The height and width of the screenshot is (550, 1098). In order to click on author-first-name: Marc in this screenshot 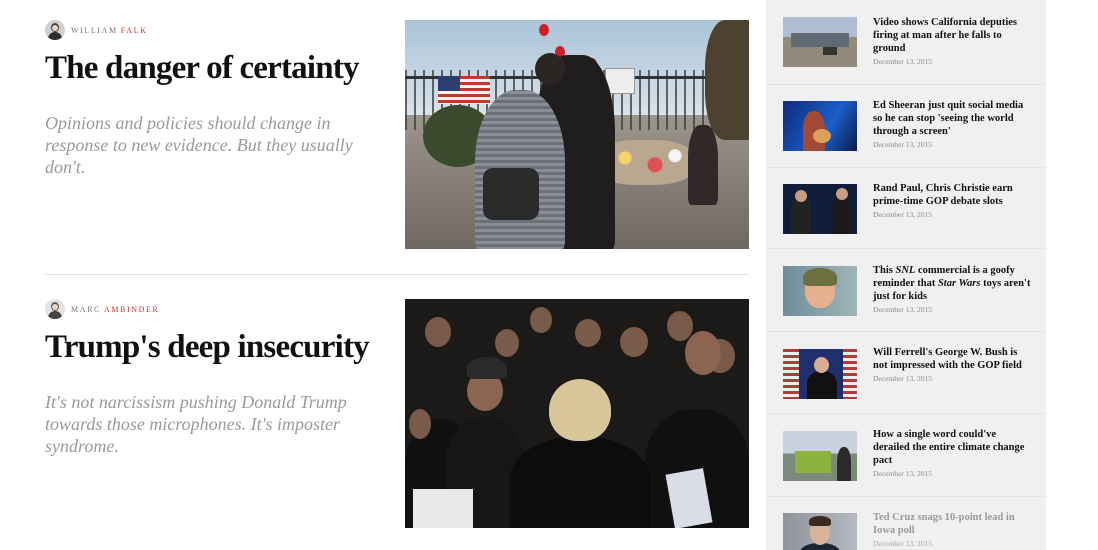, I will do `click(86, 309)`.